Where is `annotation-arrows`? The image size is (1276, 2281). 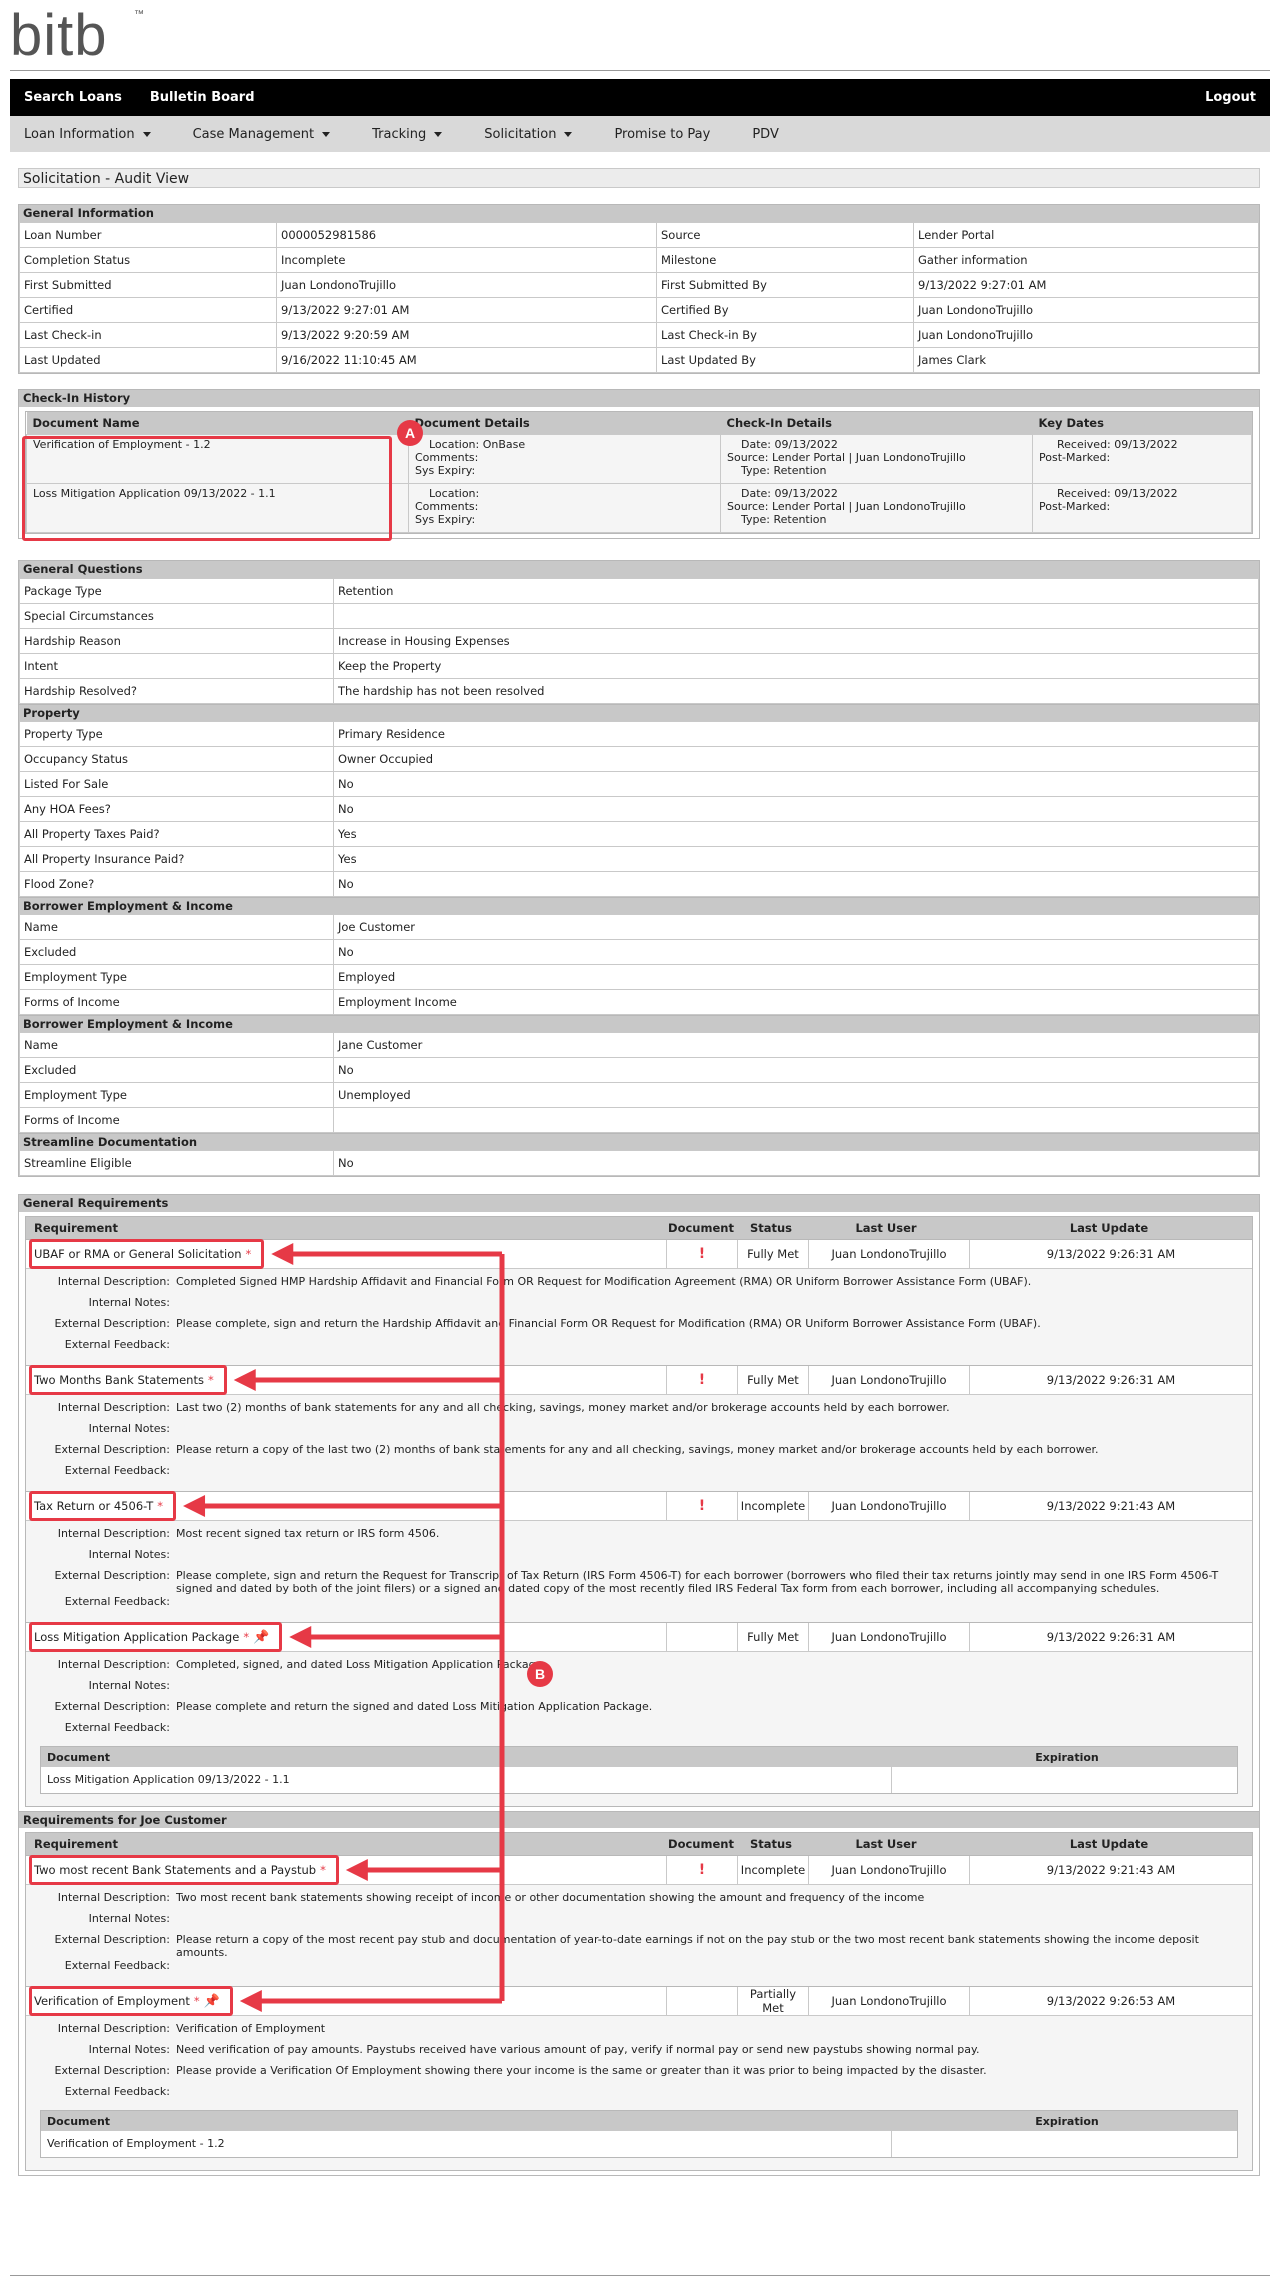
annotation-arrows is located at coordinates (344, 1627).